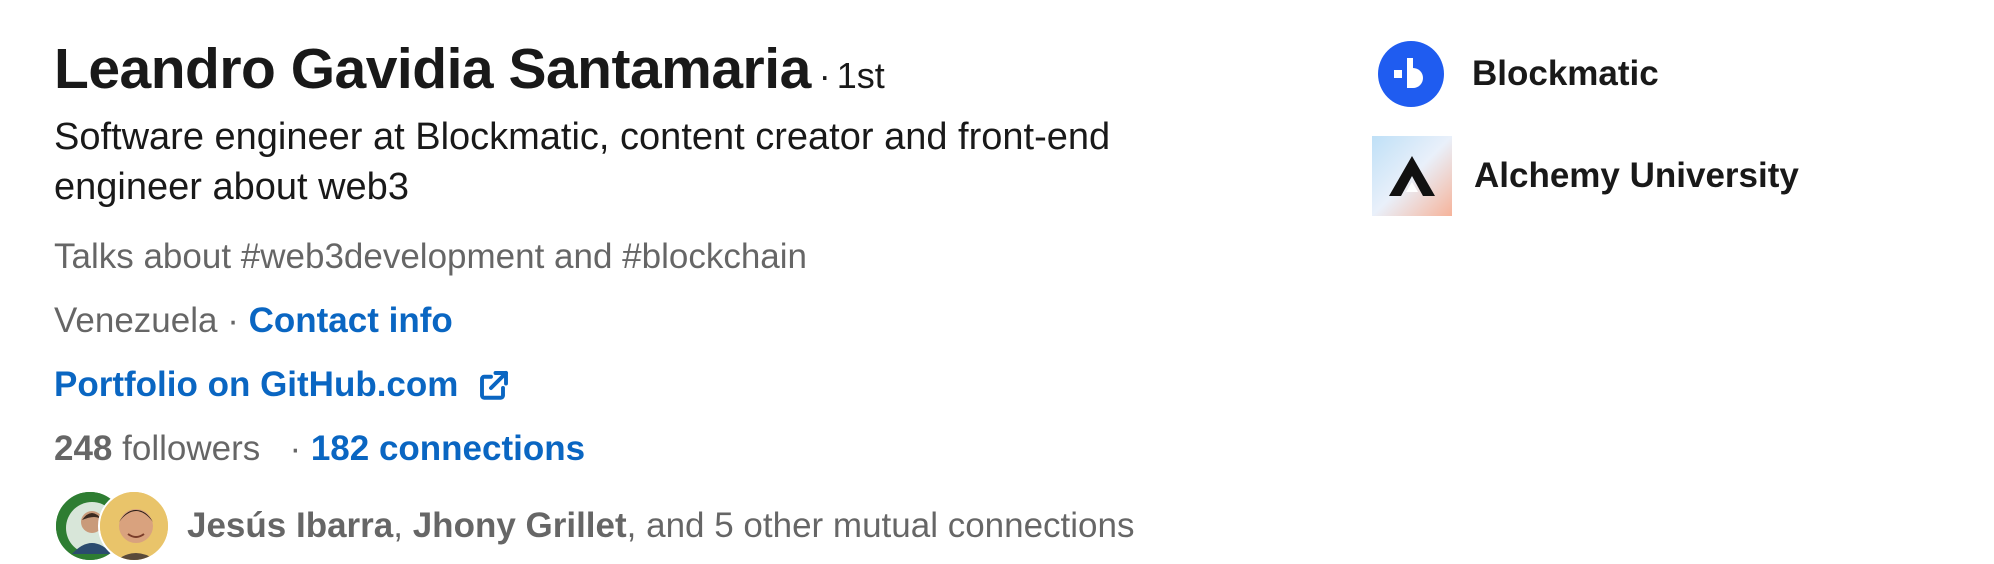 The height and width of the screenshot is (564, 1994). What do you see at coordinates (519, 525) in the screenshot?
I see `mutual-name-2: Jhony Grillet` at bounding box center [519, 525].